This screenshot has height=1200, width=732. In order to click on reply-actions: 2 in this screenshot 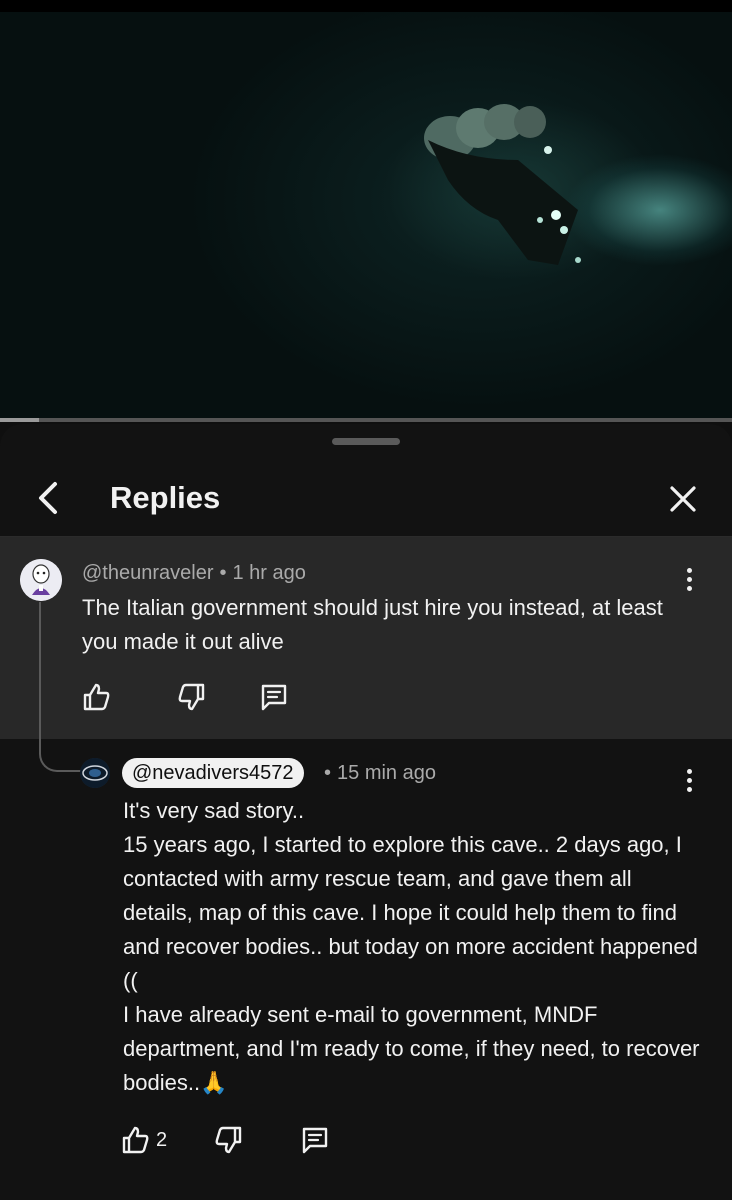, I will do `click(226, 1140)`.